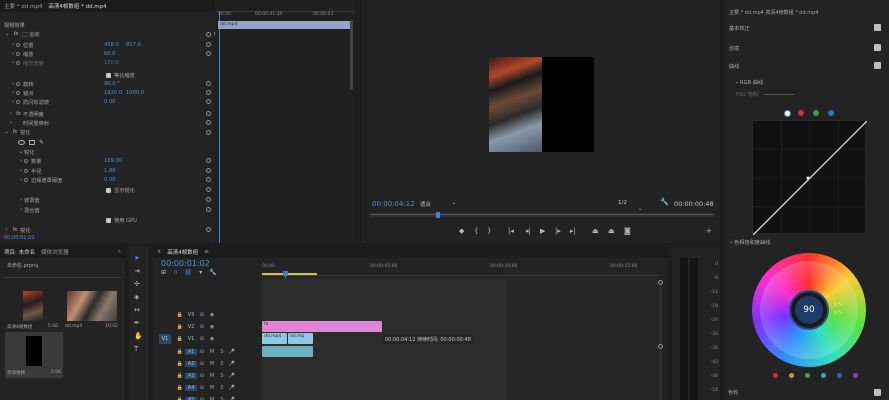 This screenshot has width=889, height=400. What do you see at coordinates (108, 220) in the screenshot?
I see `checkbox` at bounding box center [108, 220].